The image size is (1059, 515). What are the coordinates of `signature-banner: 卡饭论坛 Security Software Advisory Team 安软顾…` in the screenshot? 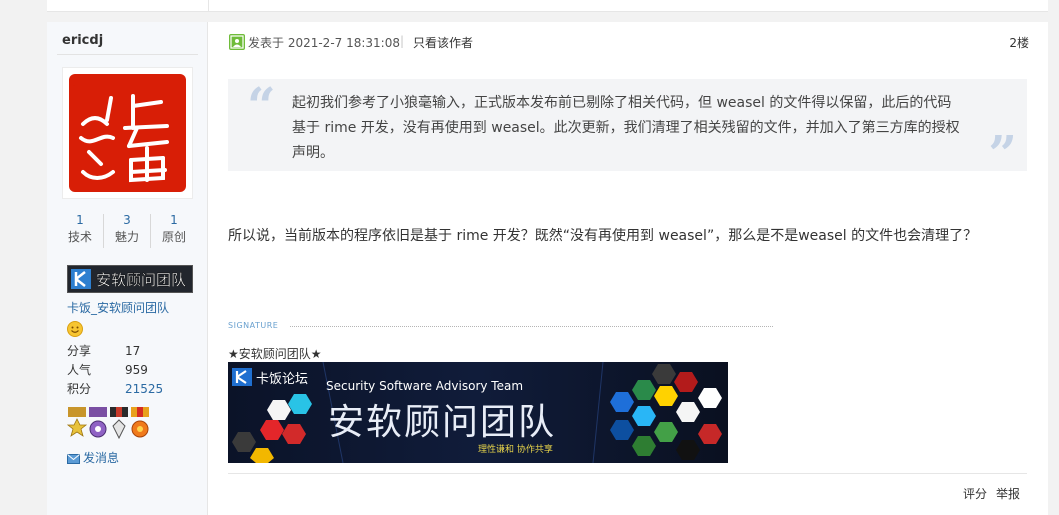 It's located at (478, 412).